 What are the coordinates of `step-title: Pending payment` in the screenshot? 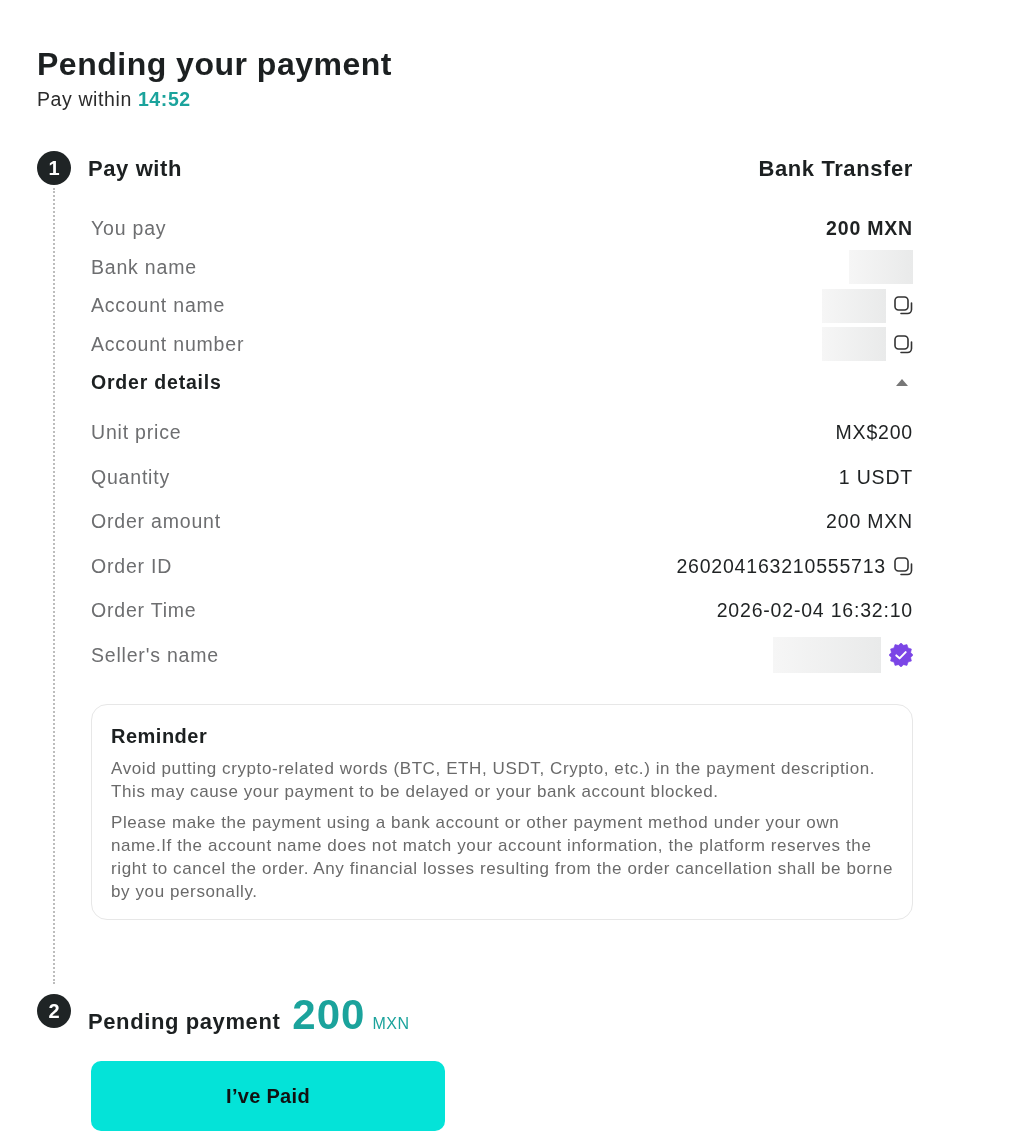 It's located at (184, 1021).